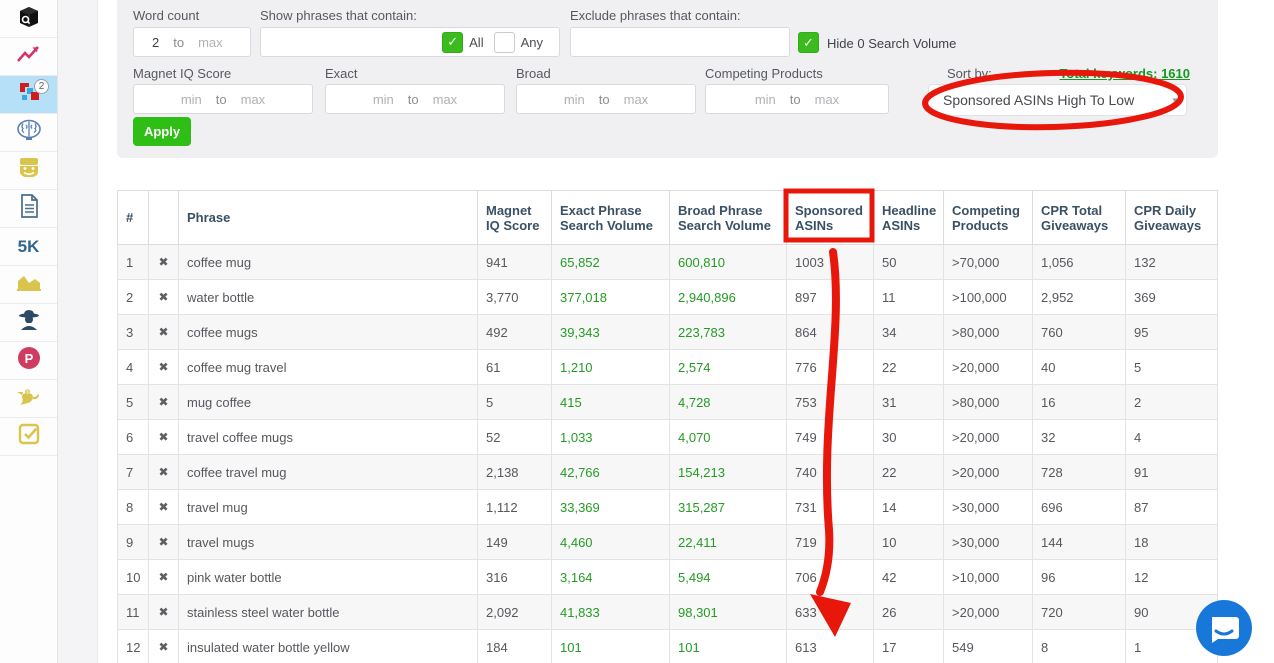 The height and width of the screenshot is (663, 1274). Describe the element at coordinates (808, 42) in the screenshot. I see `hide-zero-search-volume-checkbox: ✓` at that location.